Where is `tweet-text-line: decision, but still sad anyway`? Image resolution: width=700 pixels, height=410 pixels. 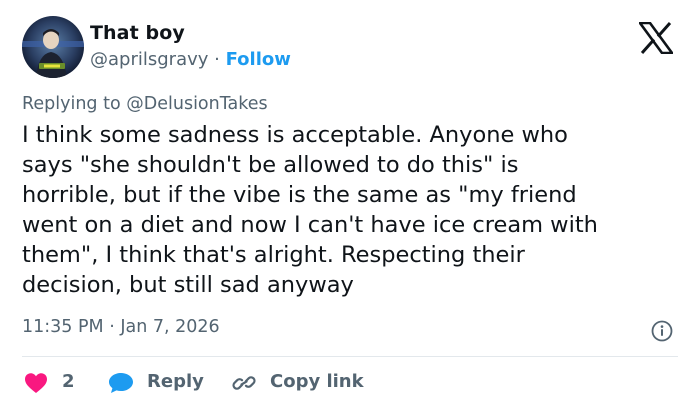
tweet-text-line: decision, but still sad anyway is located at coordinates (188, 285).